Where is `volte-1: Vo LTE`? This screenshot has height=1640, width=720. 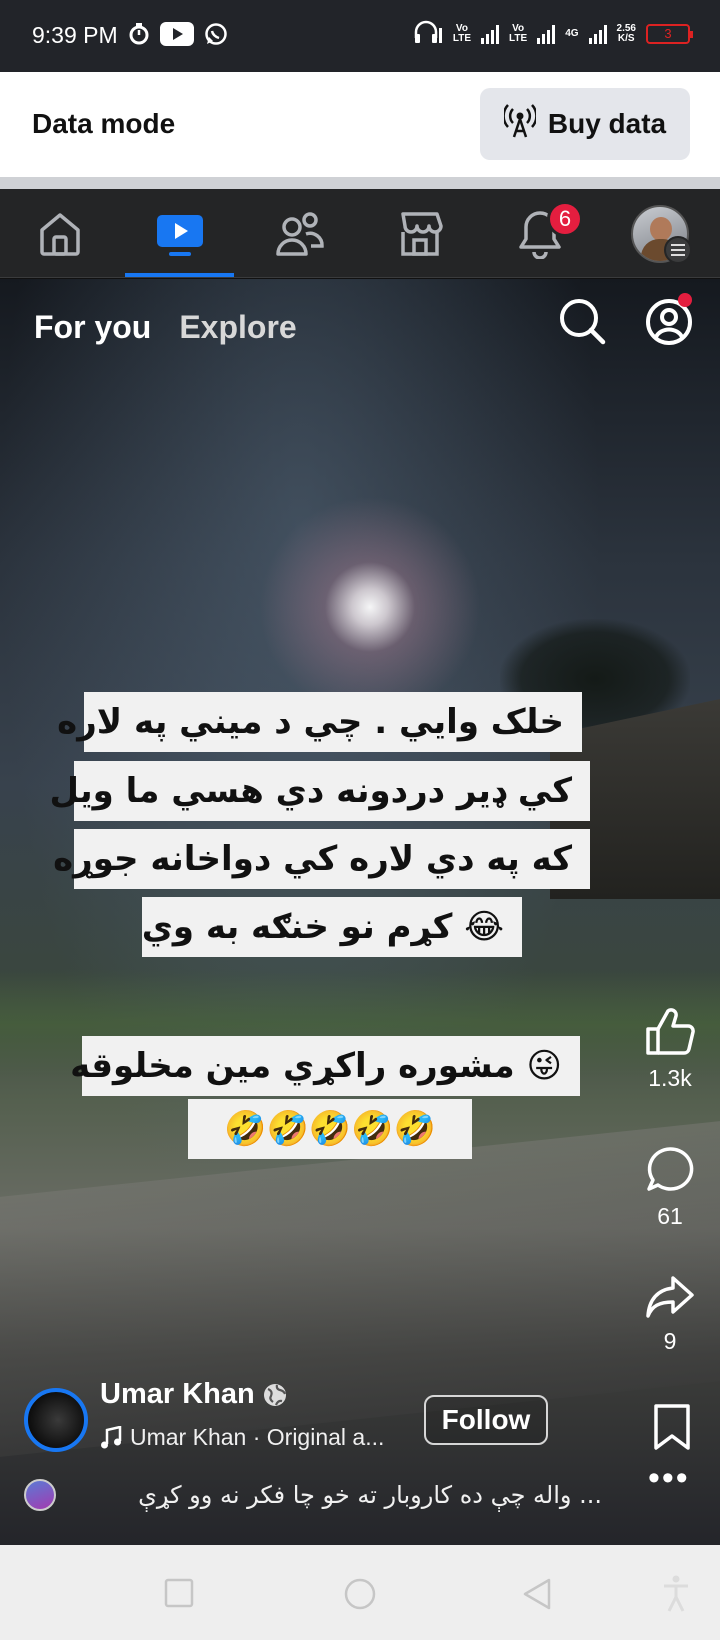
volte-1: Vo LTE is located at coordinates (462, 33).